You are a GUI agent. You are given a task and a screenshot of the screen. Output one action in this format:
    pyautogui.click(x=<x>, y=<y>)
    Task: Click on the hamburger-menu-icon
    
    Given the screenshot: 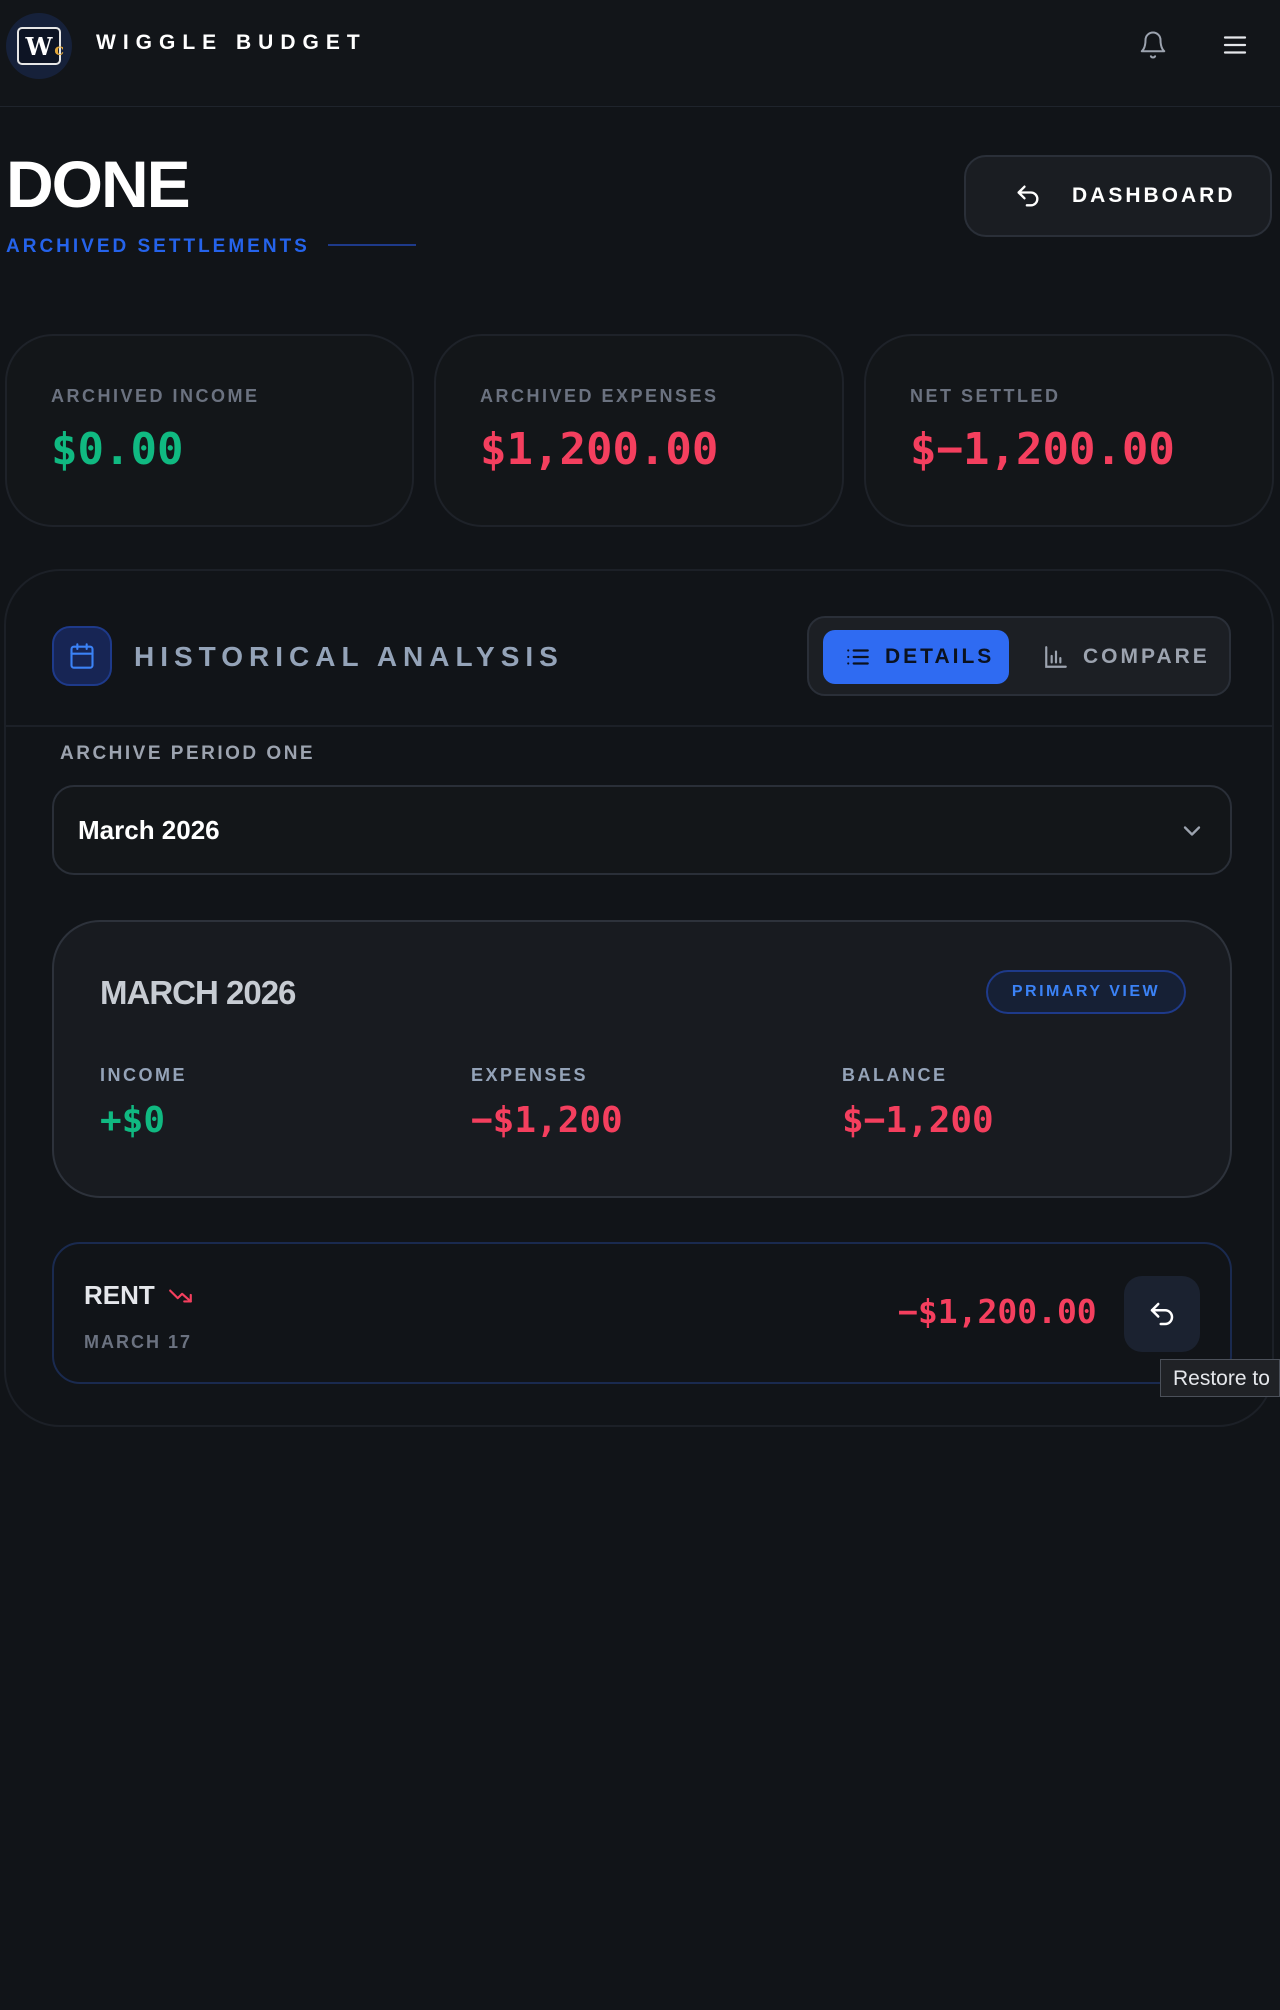 What is the action you would take?
    pyautogui.click(x=1235, y=45)
    